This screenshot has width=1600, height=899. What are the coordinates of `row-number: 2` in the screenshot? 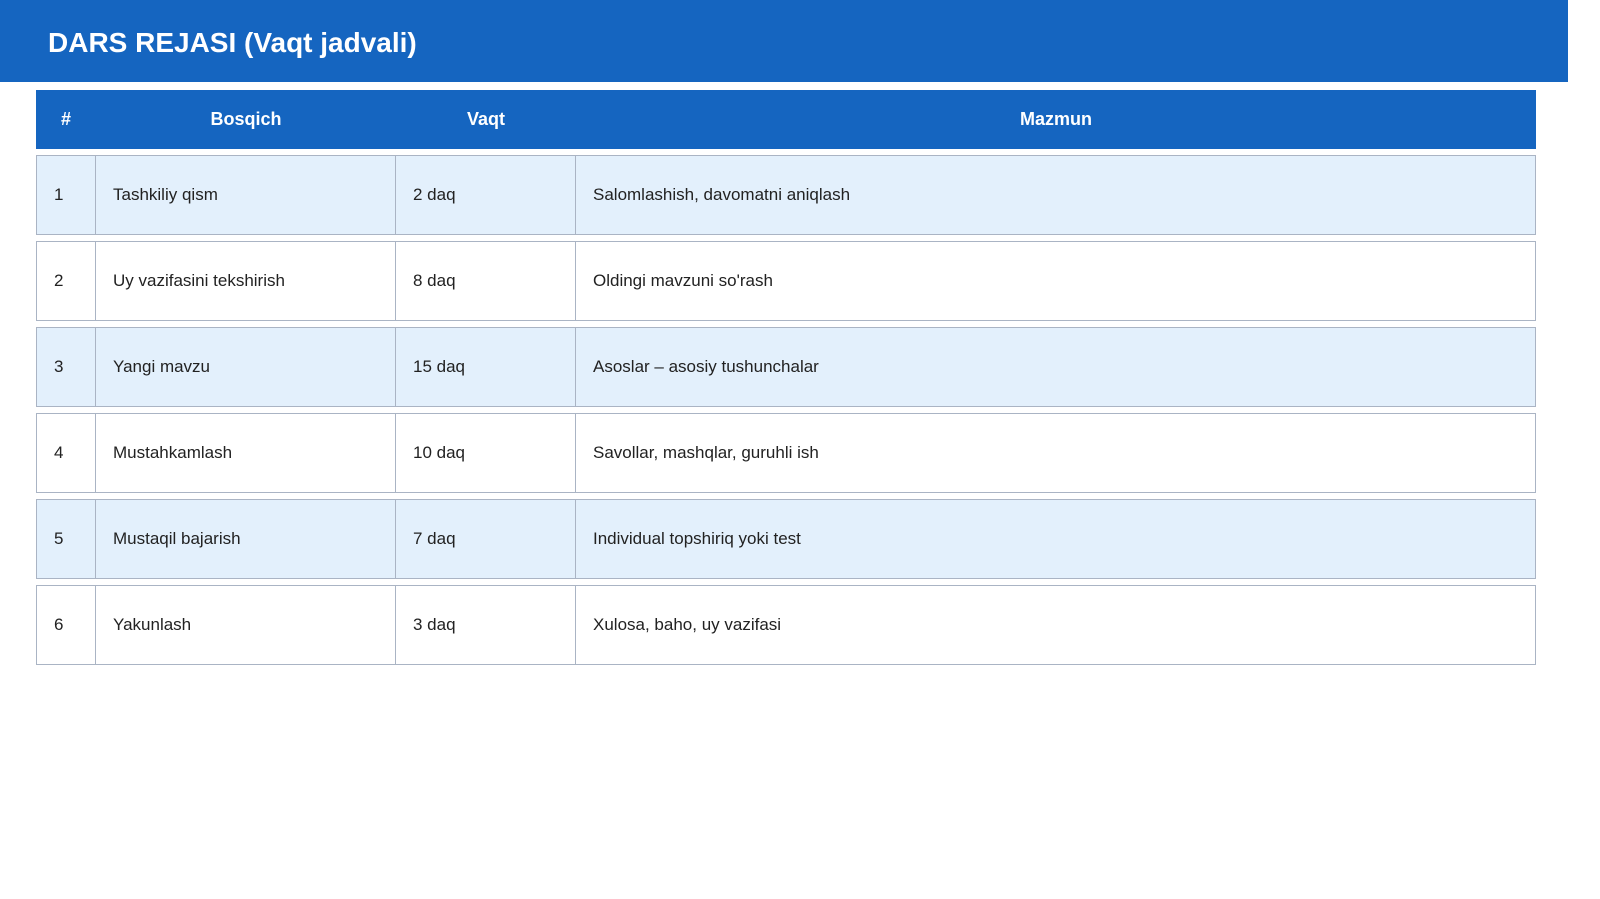 It's located at (66, 281).